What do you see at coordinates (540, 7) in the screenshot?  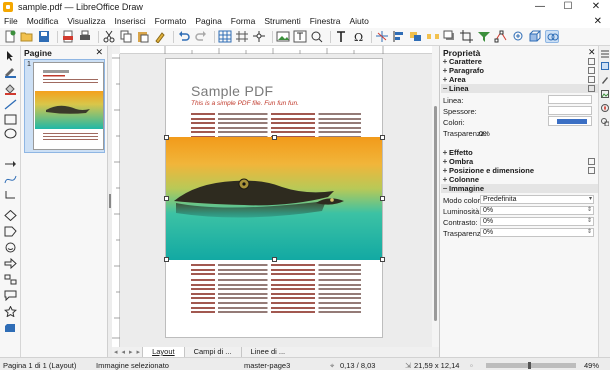 I see `minimize-button: —` at bounding box center [540, 7].